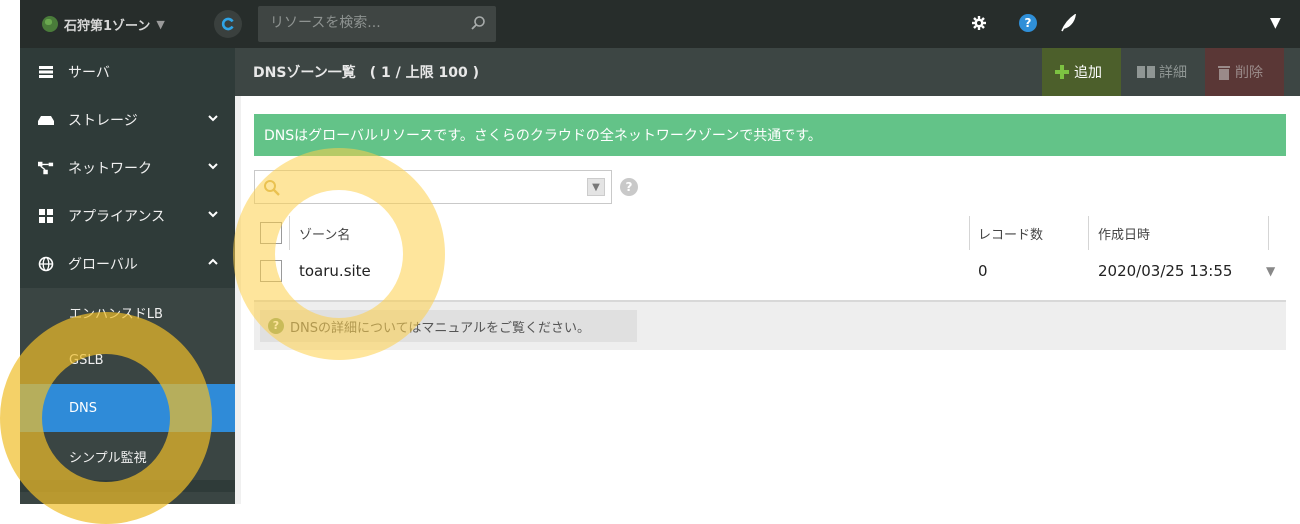 This screenshot has width=1300, height=524. I want to click on add-button: 追加, so click(1081, 72).